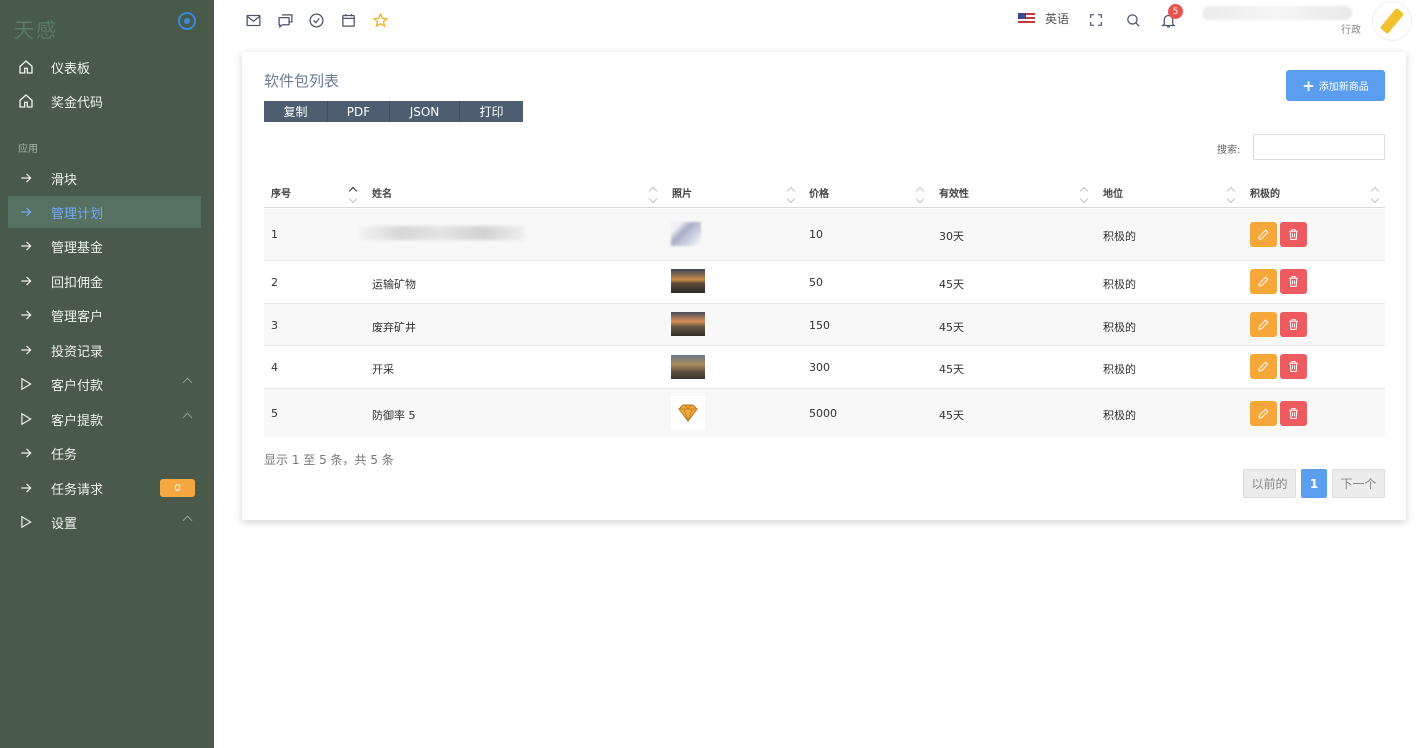  I want to click on table-header: 序号 姓名 照片 价格 有效性 地位 积极的, so click(824, 194).